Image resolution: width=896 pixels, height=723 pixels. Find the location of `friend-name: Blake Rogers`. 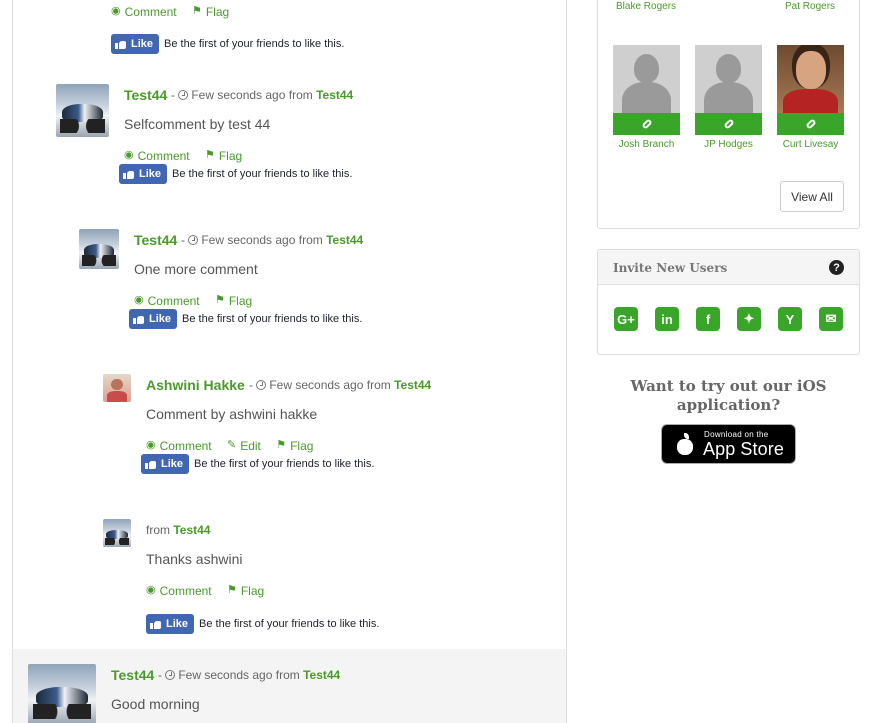

friend-name: Blake Rogers is located at coordinates (646, 6).